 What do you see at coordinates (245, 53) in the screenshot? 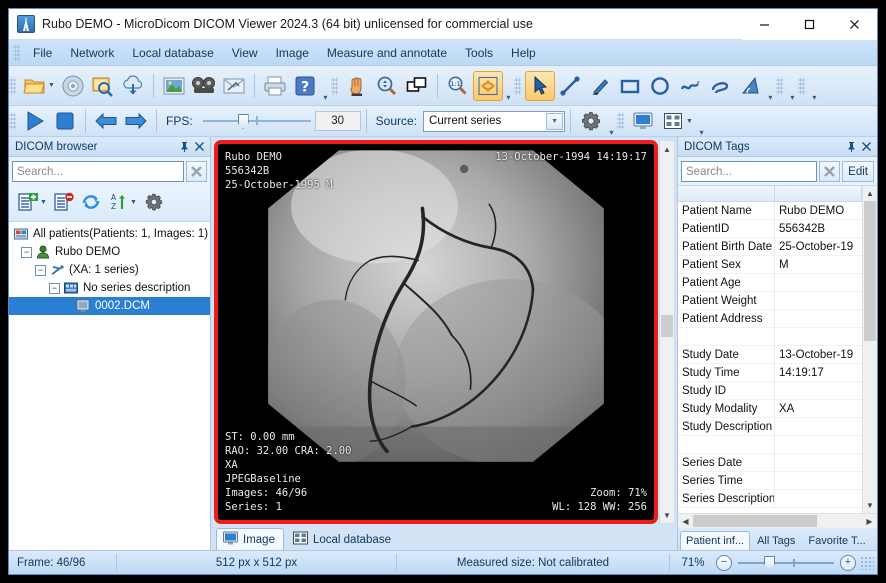
I see `menu-item-view: View` at bounding box center [245, 53].